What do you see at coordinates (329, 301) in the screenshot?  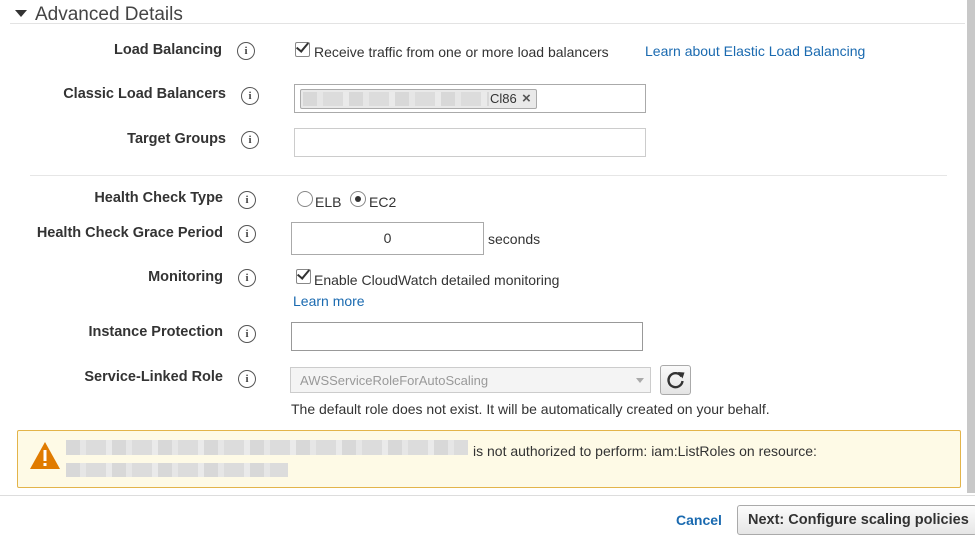 I see `monitoring-learn-more-link: Learn more` at bounding box center [329, 301].